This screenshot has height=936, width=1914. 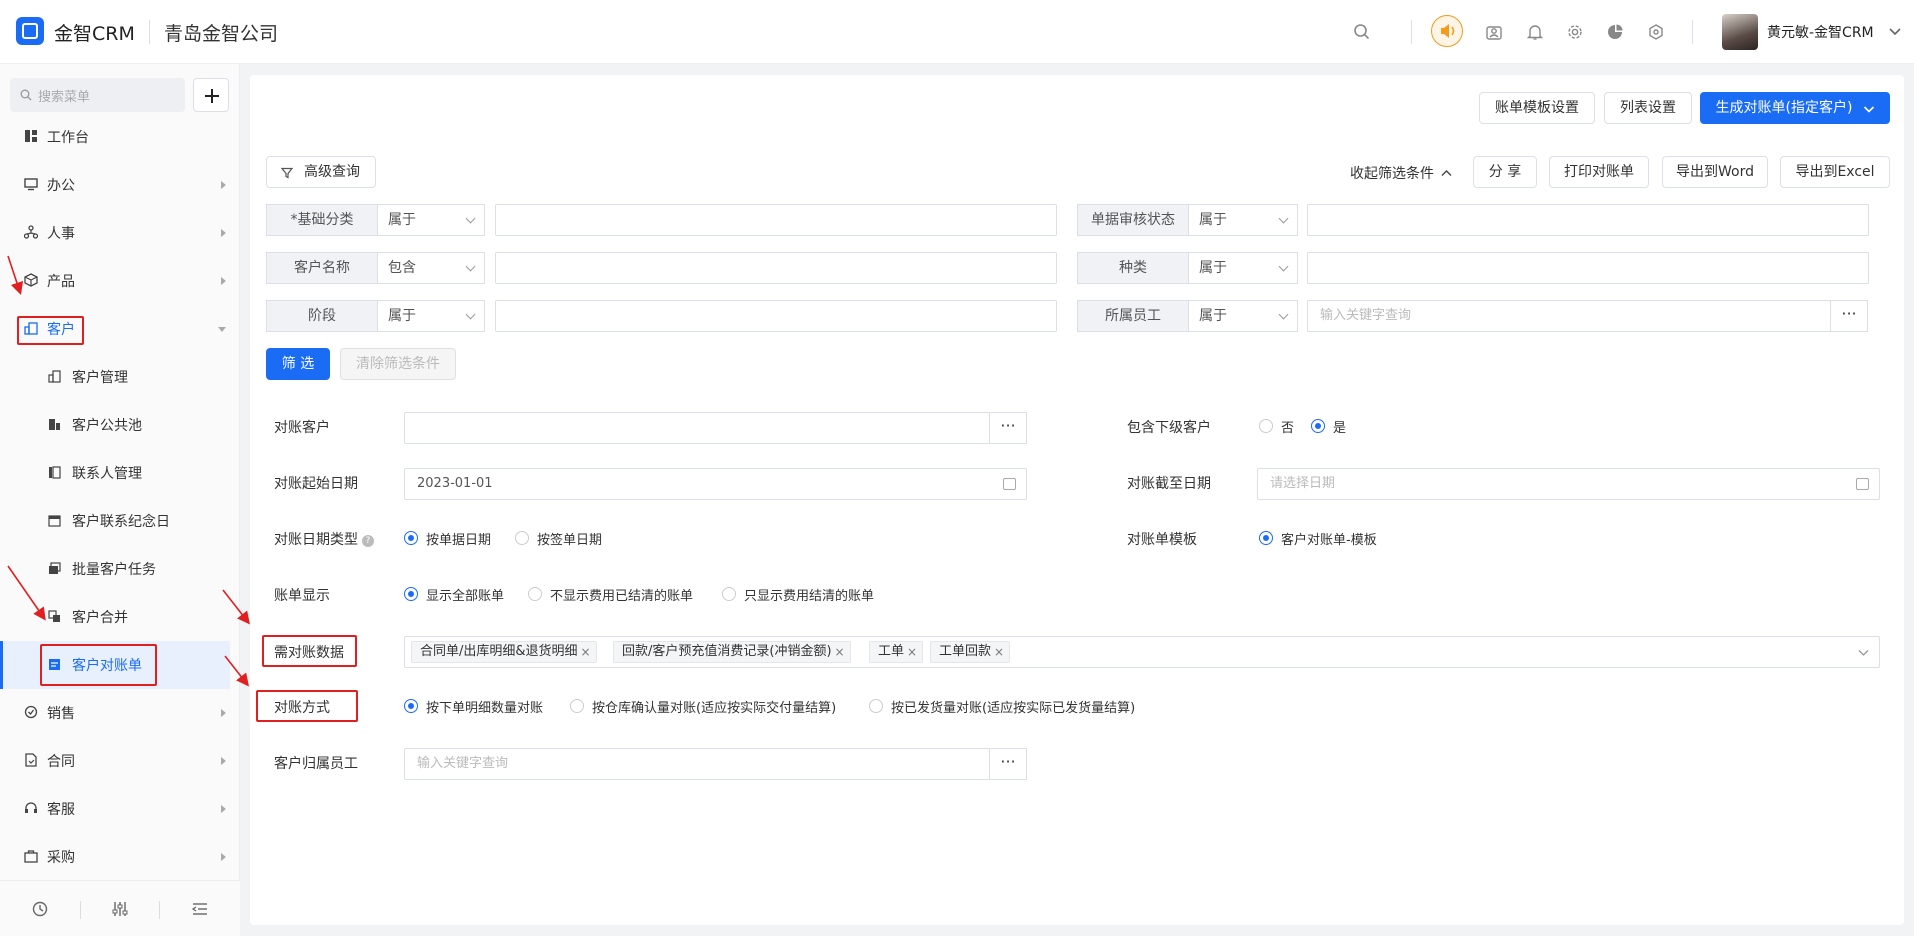 What do you see at coordinates (876, 706) in the screenshot?
I see `method-radio-shipped` at bounding box center [876, 706].